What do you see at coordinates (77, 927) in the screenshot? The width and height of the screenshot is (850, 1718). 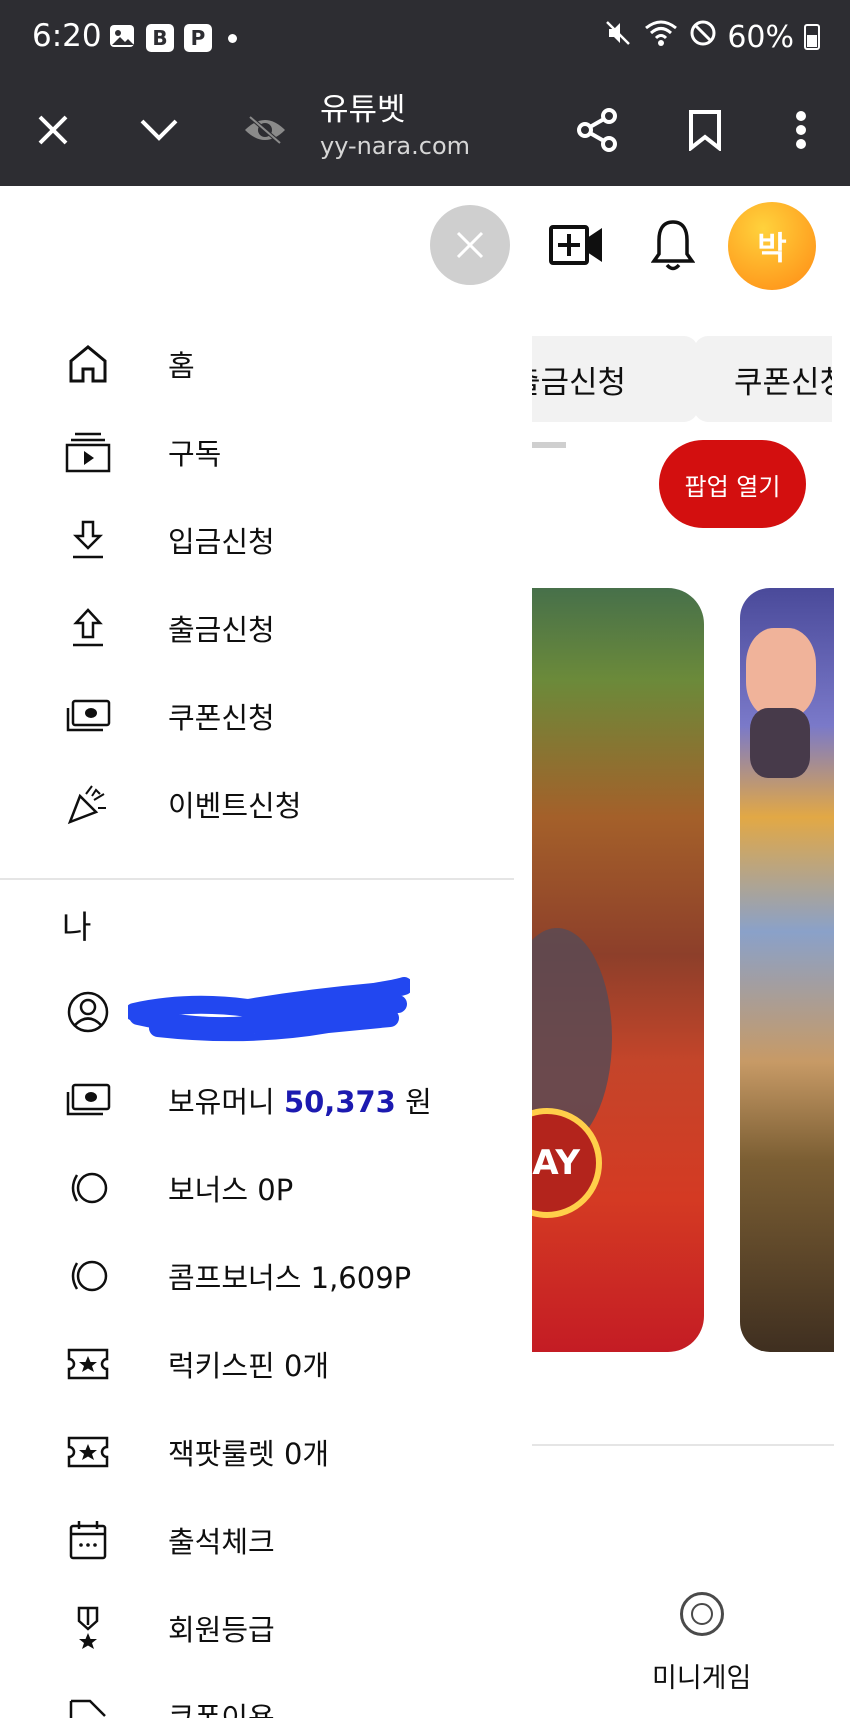 I see `section-title-me: 나` at bounding box center [77, 927].